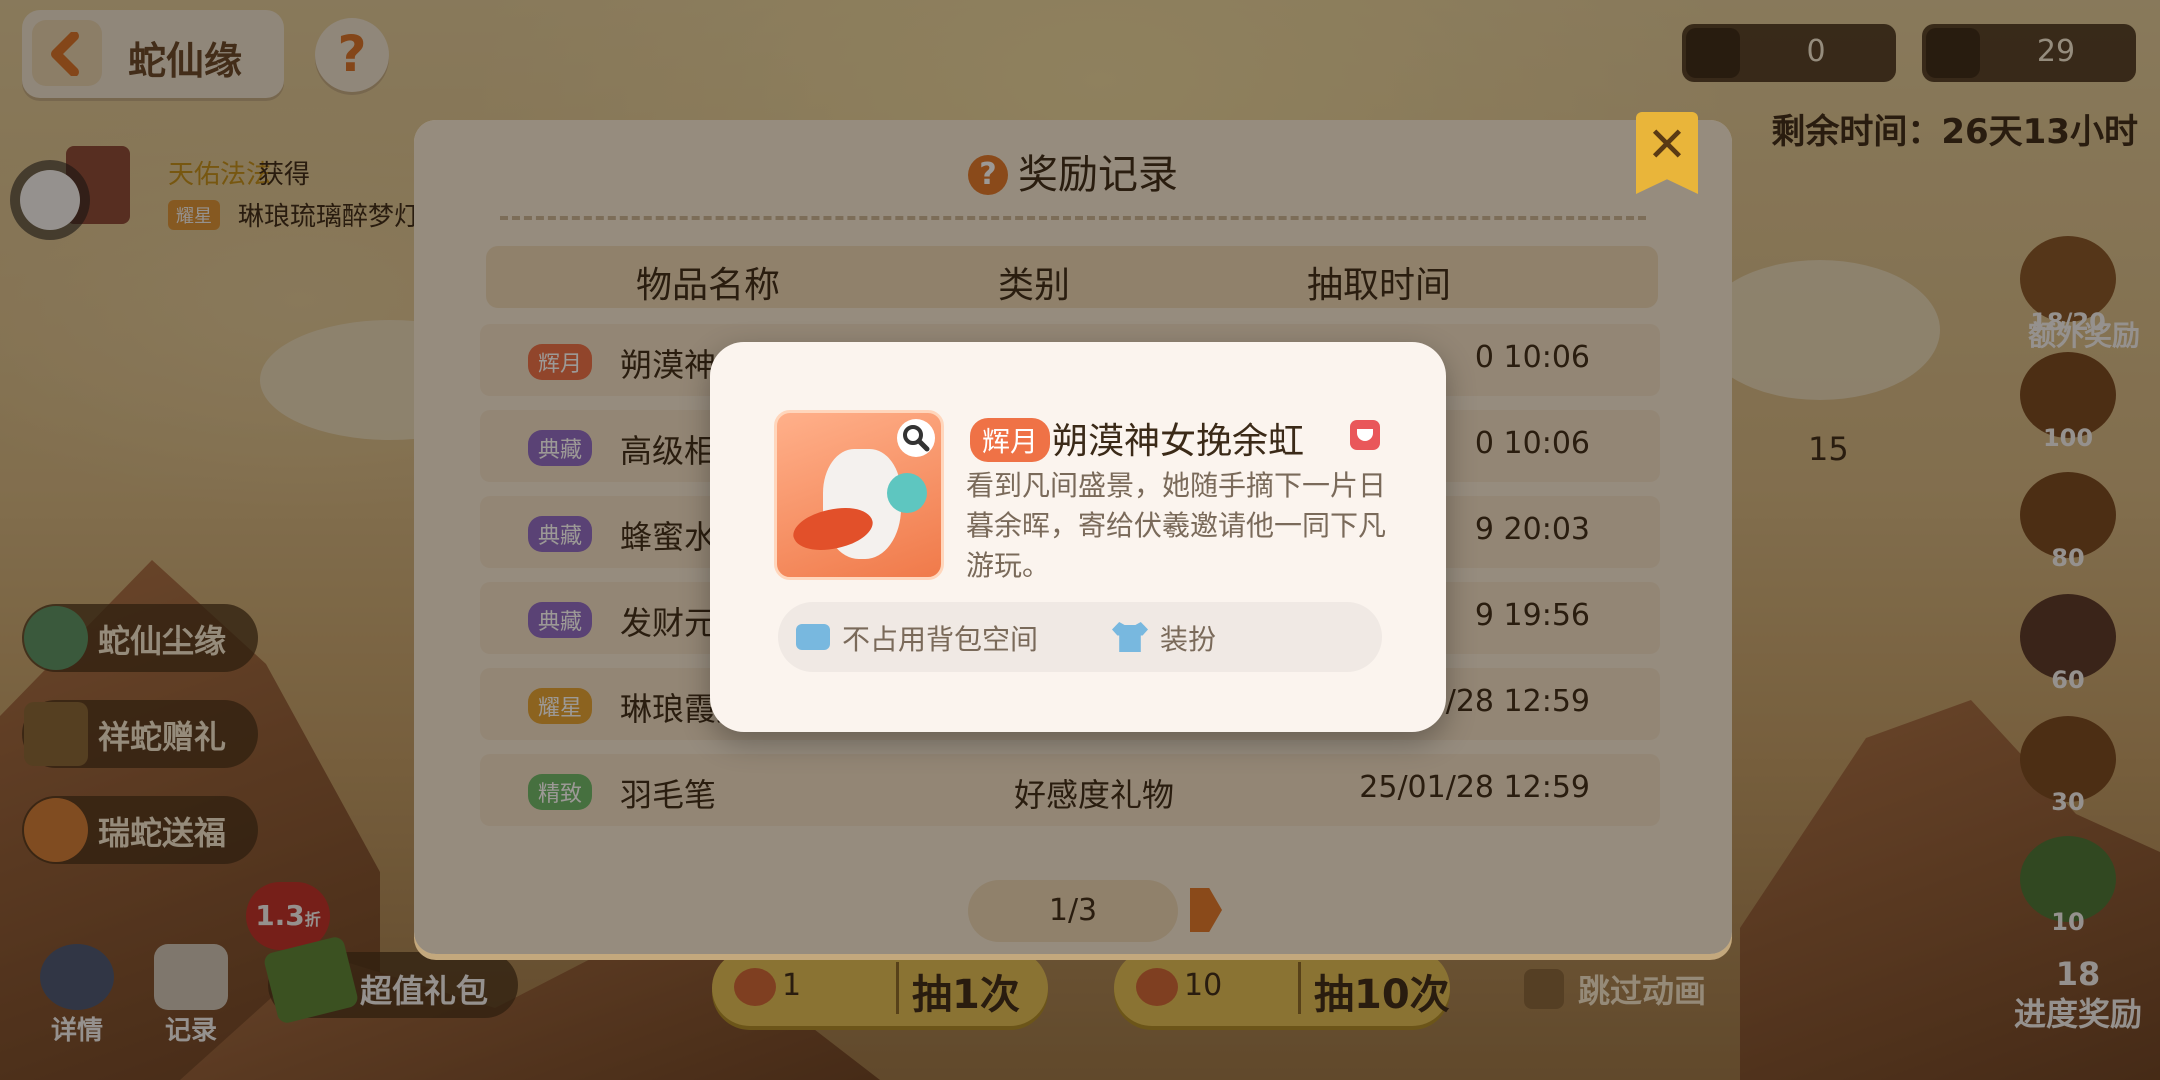 This screenshot has width=2160, height=1080. Describe the element at coordinates (907, 493) in the screenshot. I see `ribbon-illustration` at that location.